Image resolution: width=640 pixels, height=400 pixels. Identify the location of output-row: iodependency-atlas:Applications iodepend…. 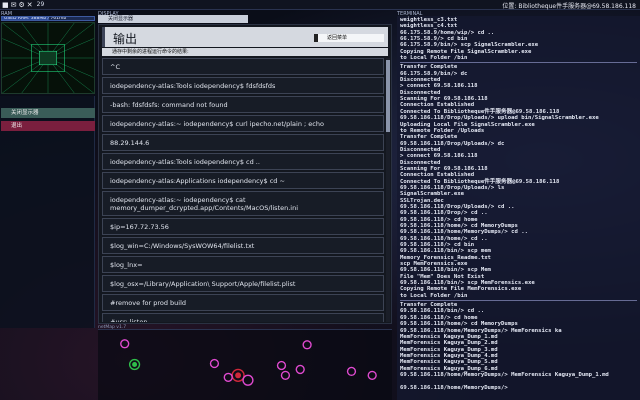
(243, 180).